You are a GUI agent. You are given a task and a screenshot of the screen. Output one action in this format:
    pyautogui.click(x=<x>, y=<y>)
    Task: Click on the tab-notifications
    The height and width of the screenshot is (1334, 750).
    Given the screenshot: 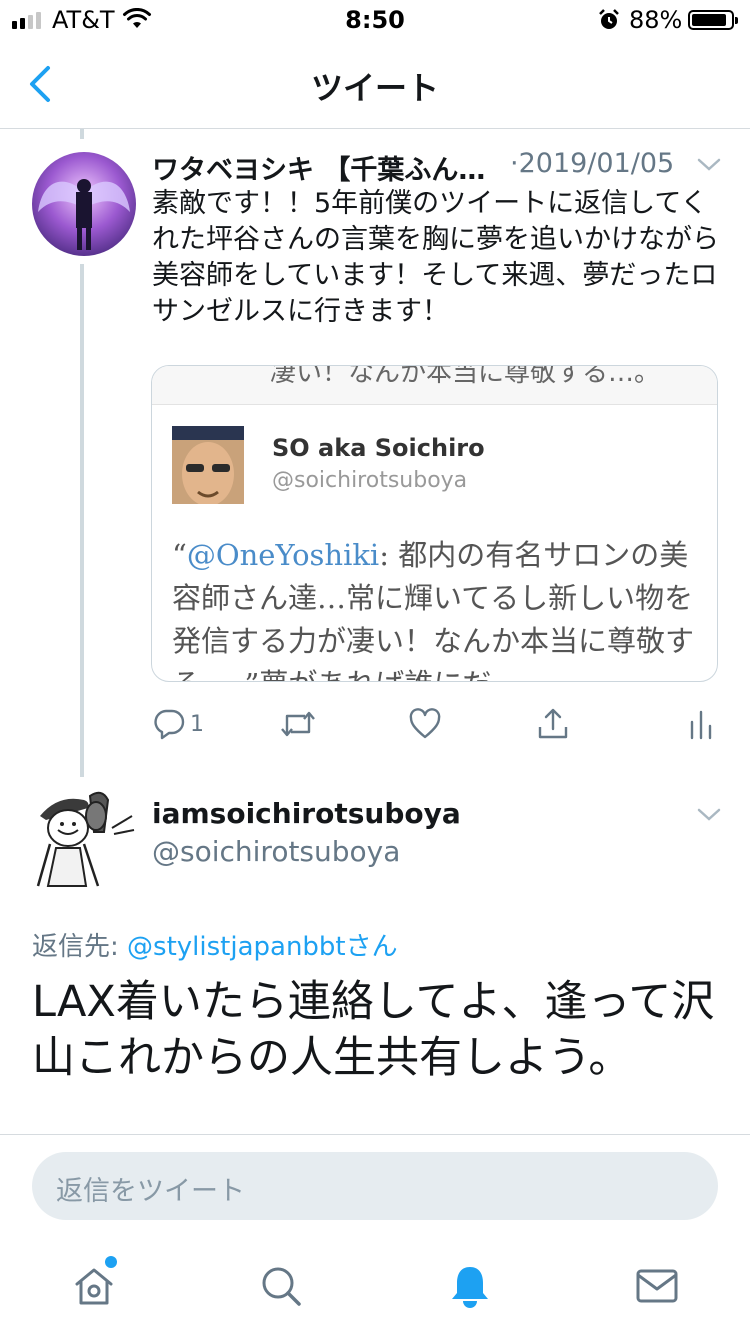 What is the action you would take?
    pyautogui.click(x=470, y=1286)
    